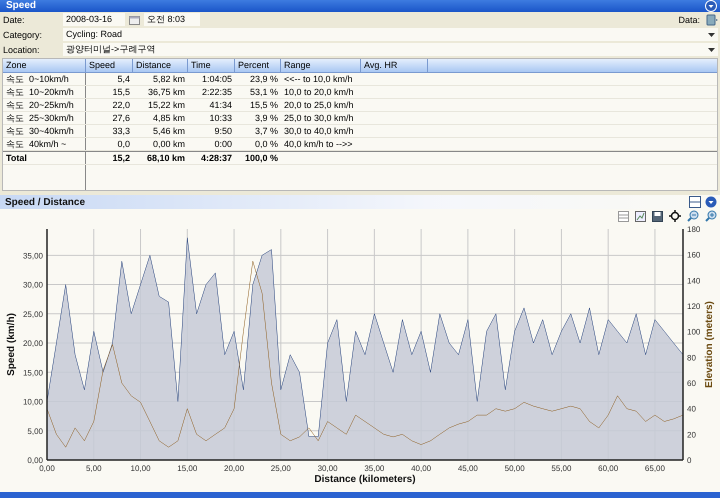 This screenshot has width=720, height=498. Describe the element at coordinates (394, 65) in the screenshot. I see `column-header: Avg. HR` at that location.